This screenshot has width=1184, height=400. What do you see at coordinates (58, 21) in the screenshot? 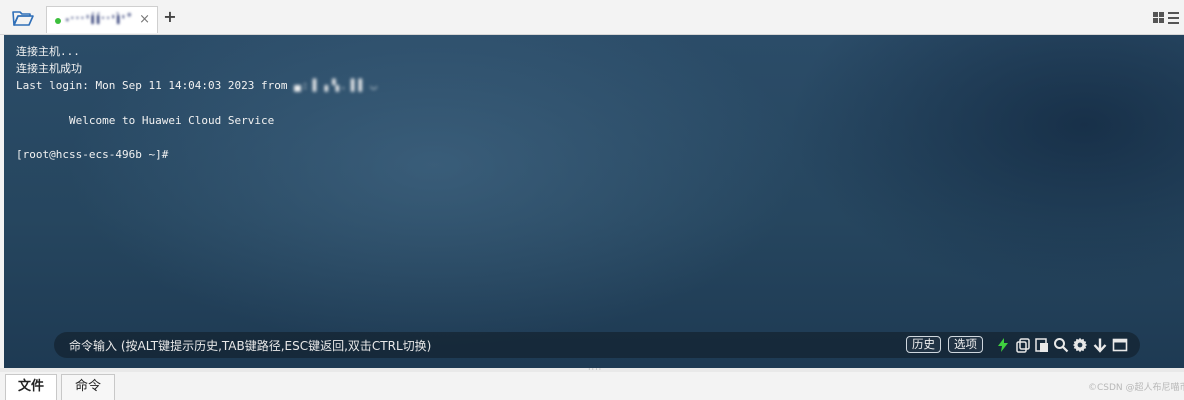
I see `connection-status-dot` at bounding box center [58, 21].